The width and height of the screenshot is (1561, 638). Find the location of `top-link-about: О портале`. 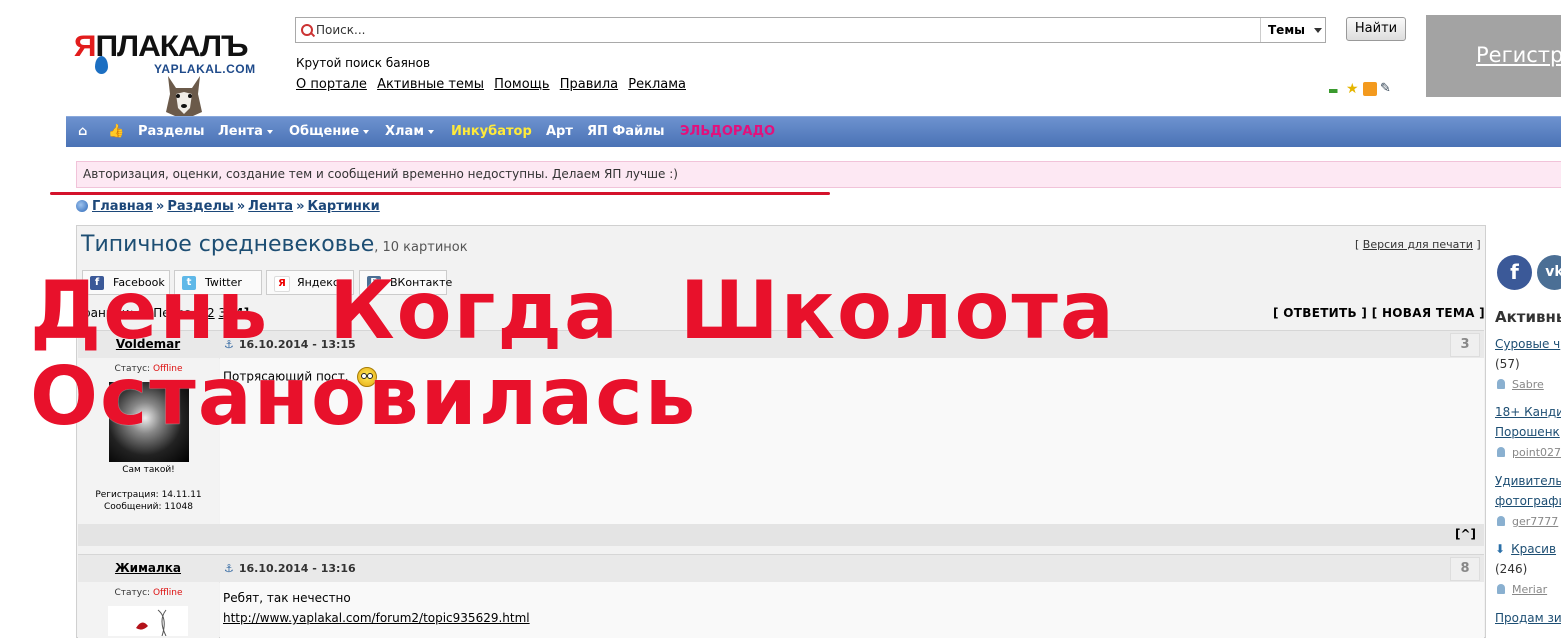

top-link-about: О портале is located at coordinates (331, 84).